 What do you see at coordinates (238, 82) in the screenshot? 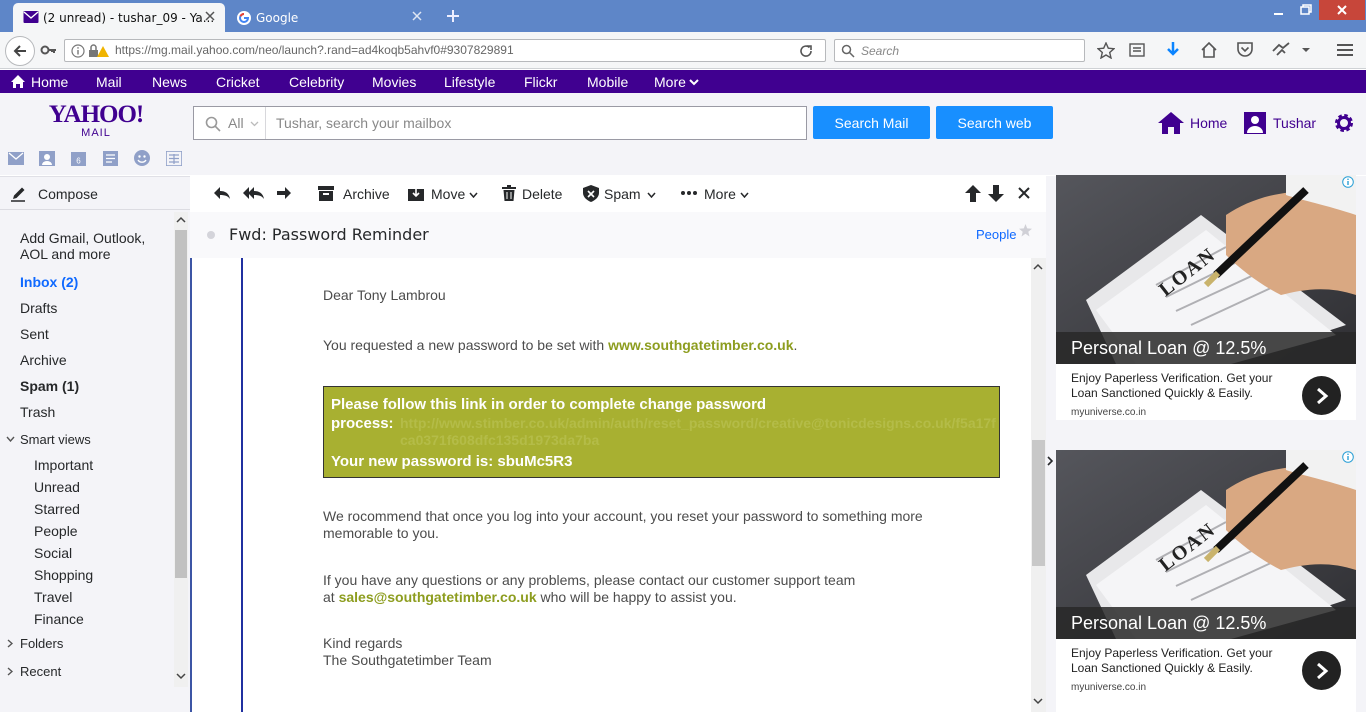
I see `yahoo-nav-cricket: Cricket` at bounding box center [238, 82].